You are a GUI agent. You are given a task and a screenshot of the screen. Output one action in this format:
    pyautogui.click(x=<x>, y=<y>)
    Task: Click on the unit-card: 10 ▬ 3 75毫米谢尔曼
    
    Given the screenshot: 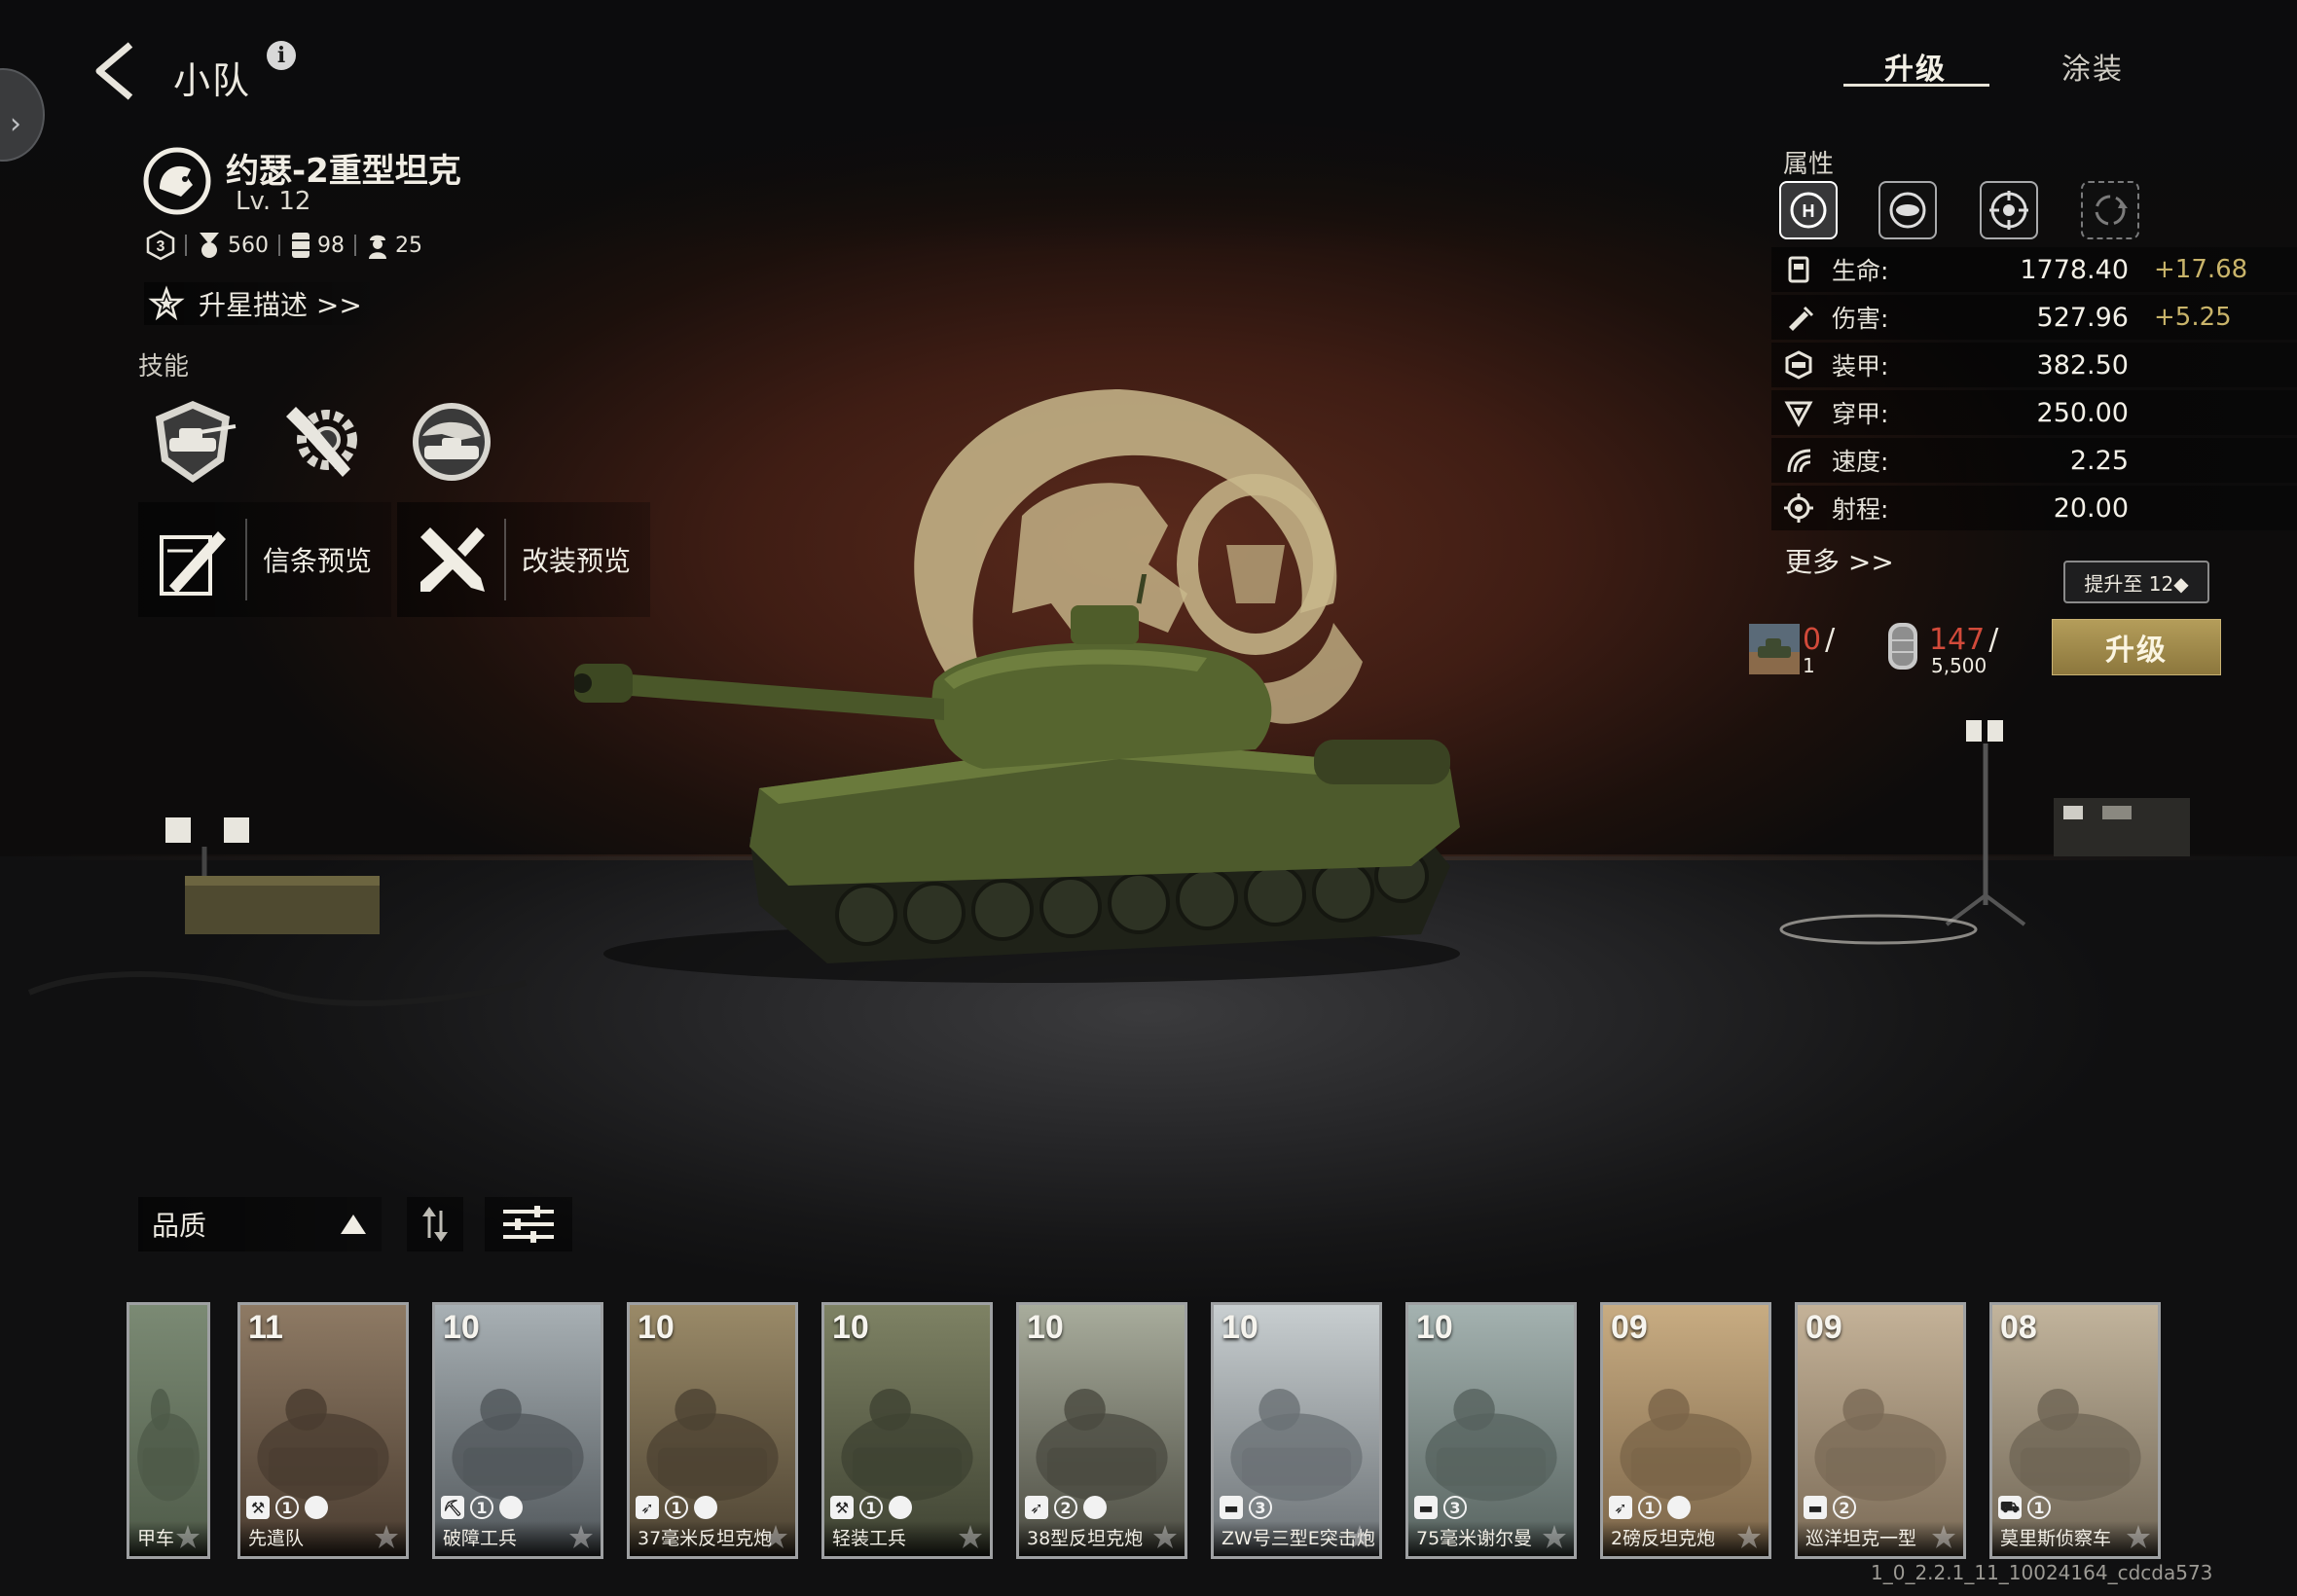 What is the action you would take?
    pyautogui.click(x=1491, y=1430)
    